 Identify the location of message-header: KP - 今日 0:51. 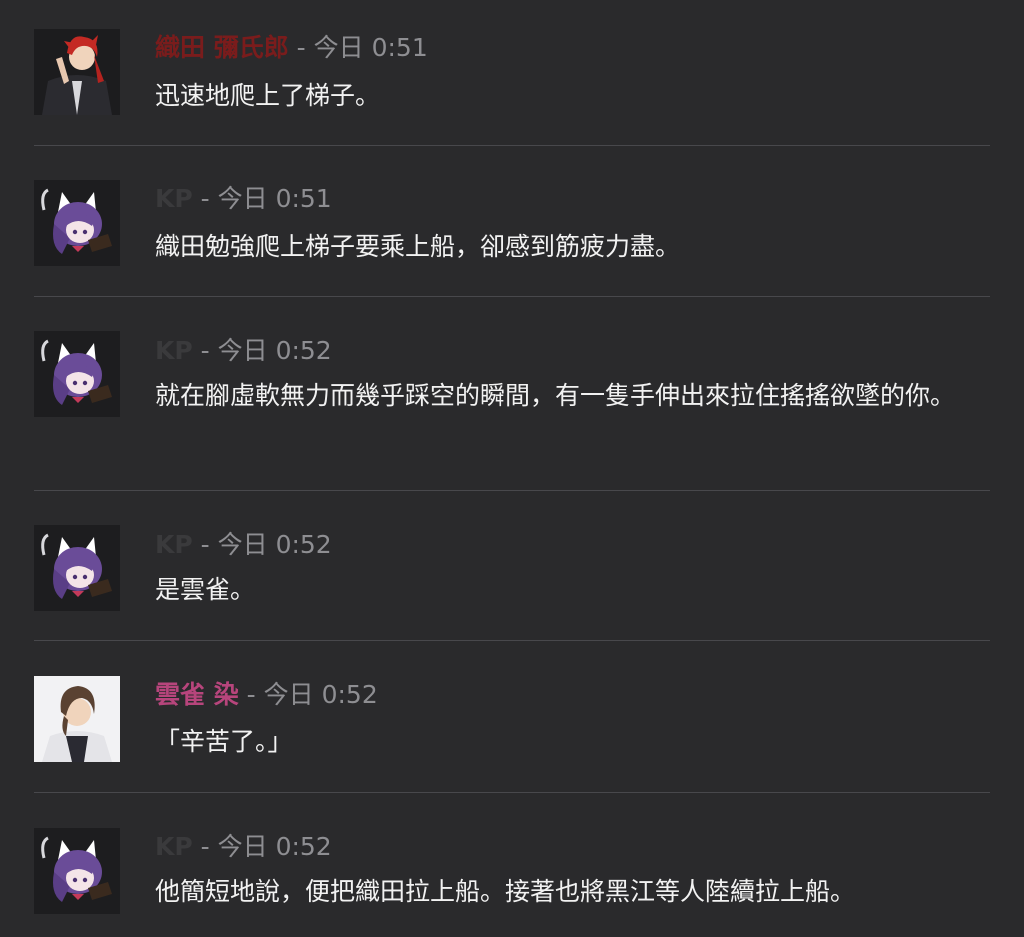
(243, 199).